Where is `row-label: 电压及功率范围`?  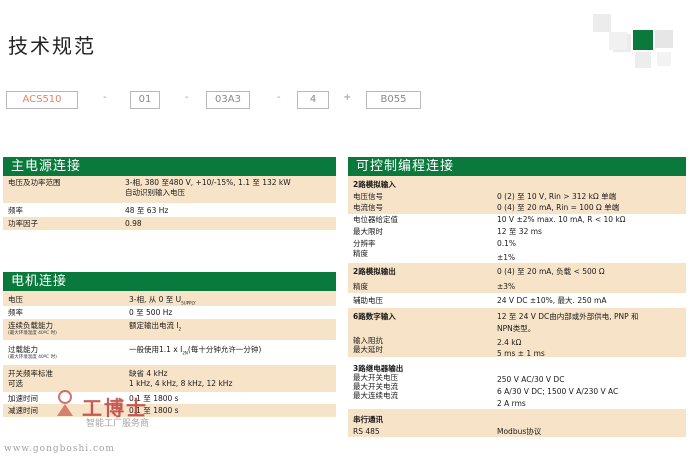
row-label: 电压及功率范围 is located at coordinates (34, 182).